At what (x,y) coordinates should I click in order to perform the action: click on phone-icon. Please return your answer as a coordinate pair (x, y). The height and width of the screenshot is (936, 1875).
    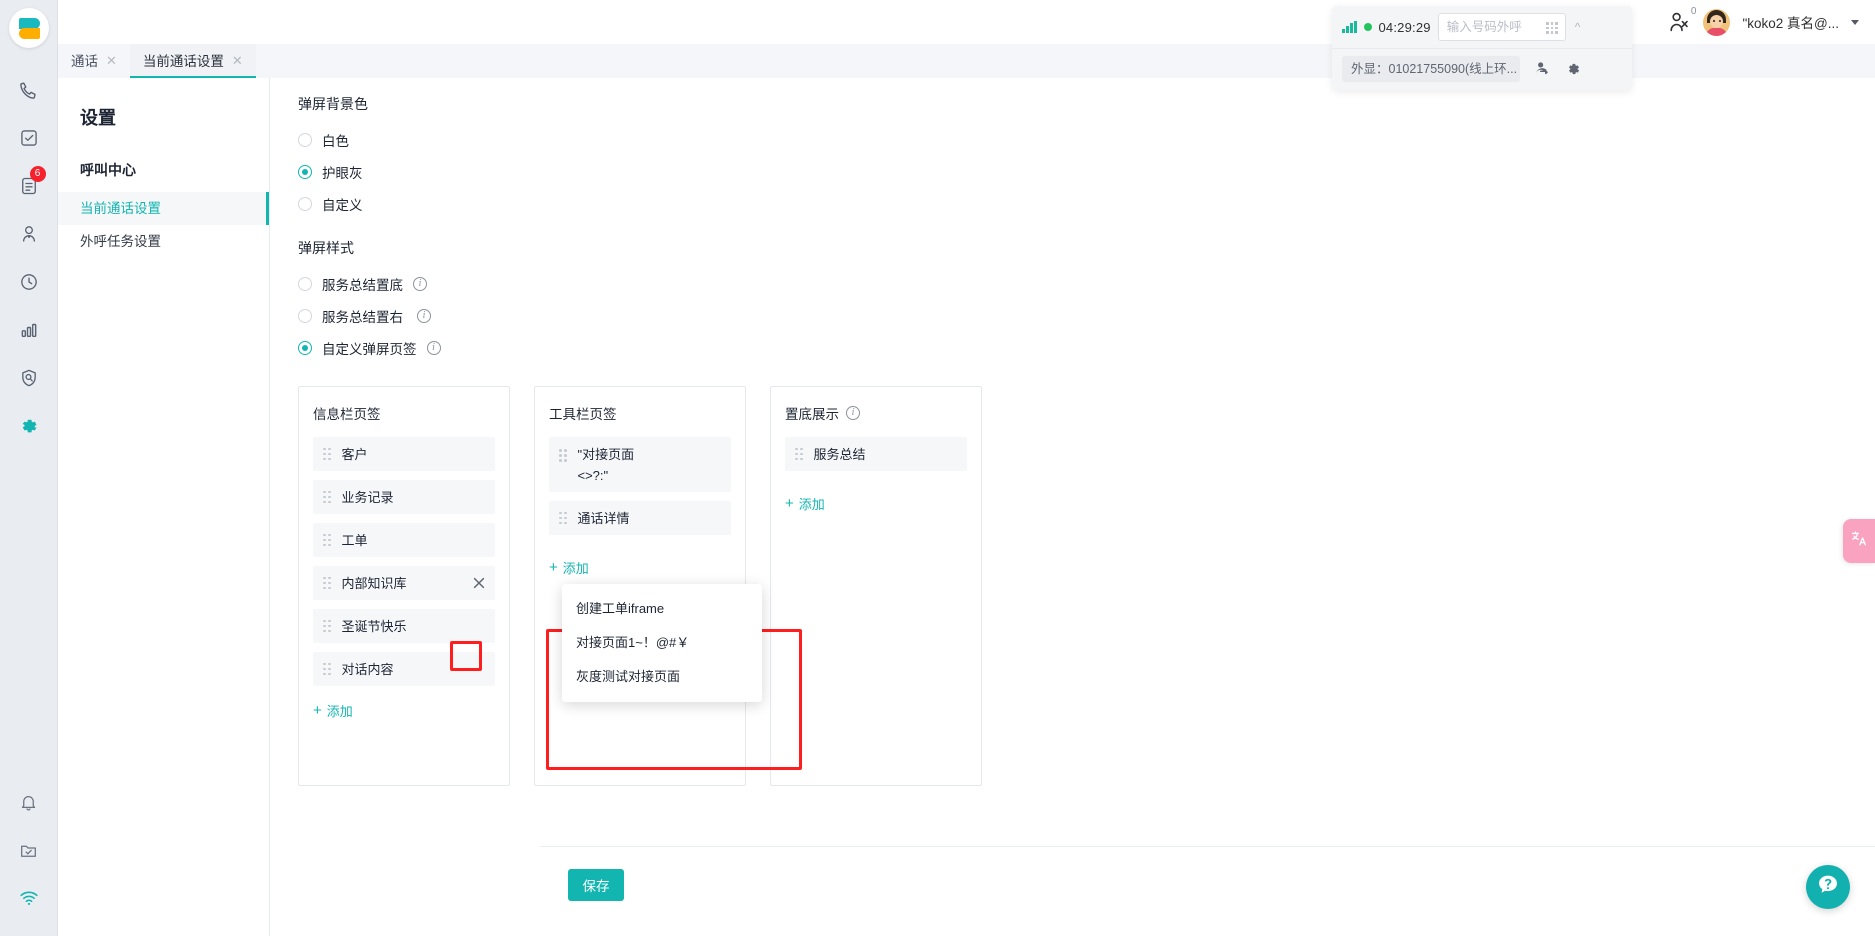
    Looking at the image, I should click on (28, 90).